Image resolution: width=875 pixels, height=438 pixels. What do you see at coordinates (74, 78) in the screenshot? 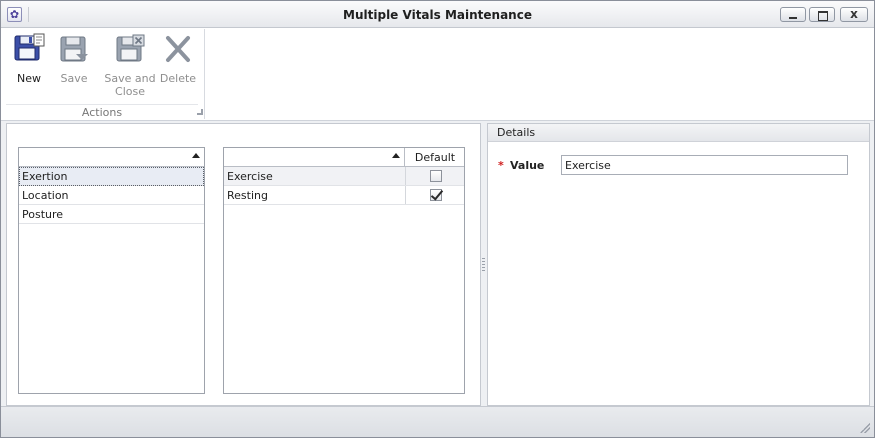
I see `save-button-label: Save` at bounding box center [74, 78].